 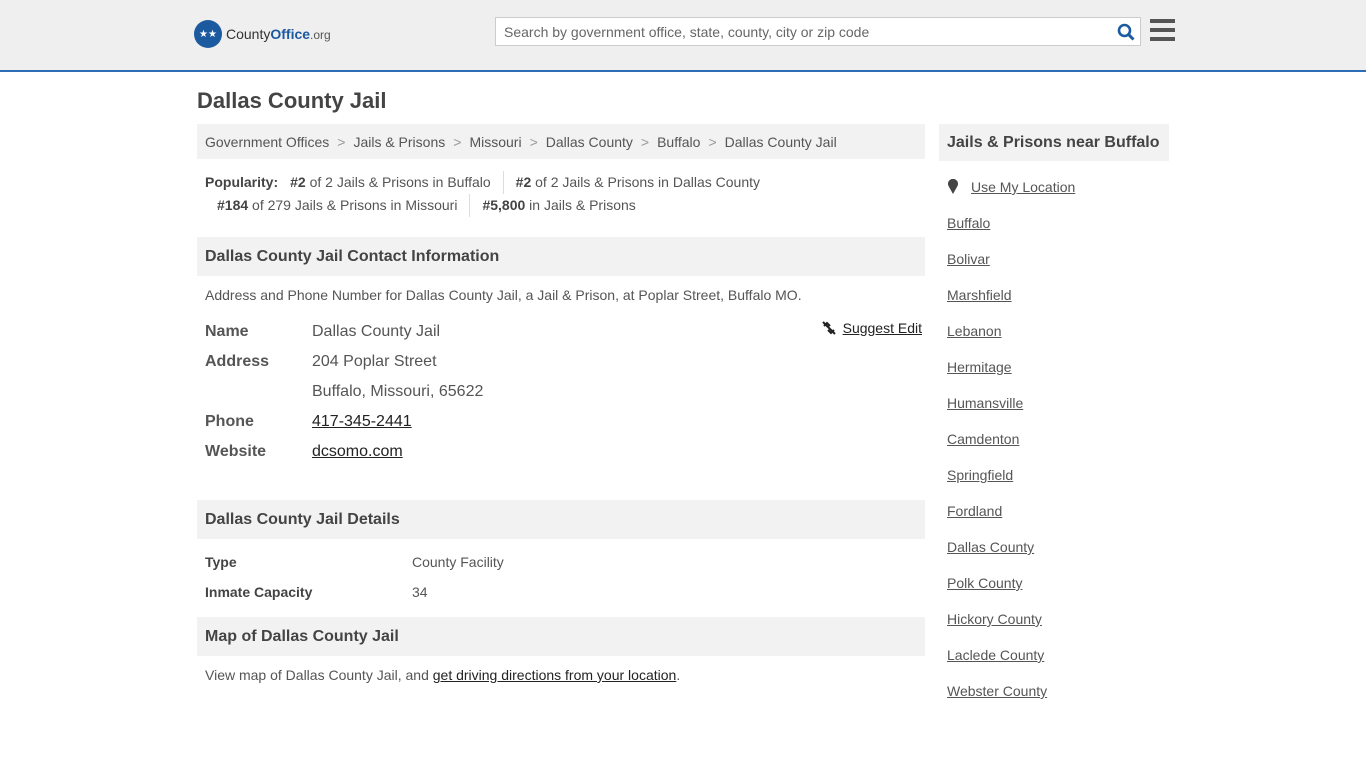 What do you see at coordinates (994, 619) in the screenshot?
I see `sidebar-link: Hickory County` at bounding box center [994, 619].